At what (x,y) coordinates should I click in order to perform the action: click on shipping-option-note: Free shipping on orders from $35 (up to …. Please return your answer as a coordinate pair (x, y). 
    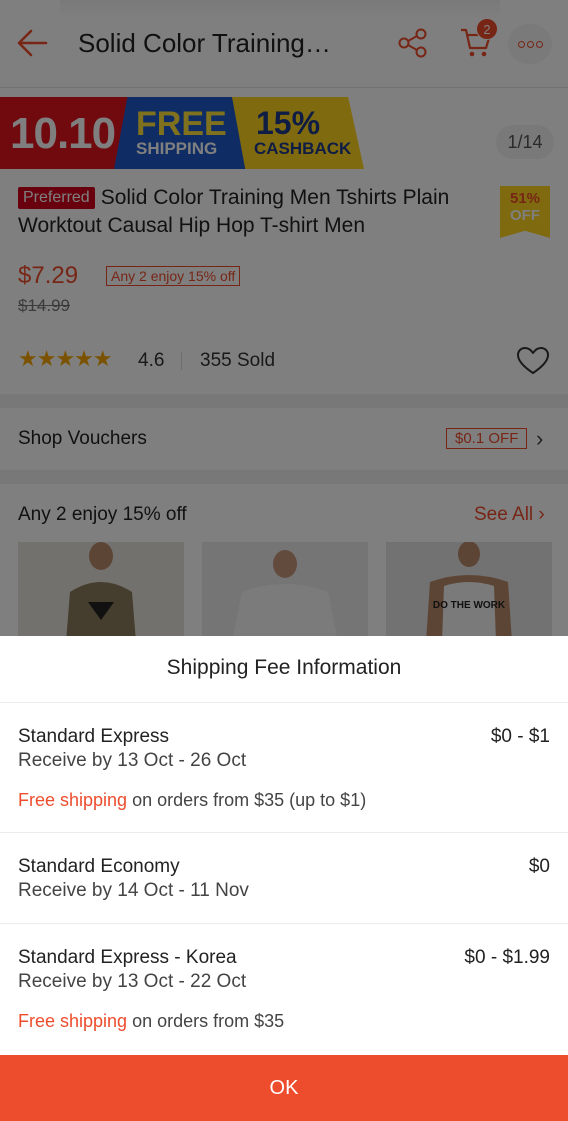
    Looking at the image, I should click on (192, 800).